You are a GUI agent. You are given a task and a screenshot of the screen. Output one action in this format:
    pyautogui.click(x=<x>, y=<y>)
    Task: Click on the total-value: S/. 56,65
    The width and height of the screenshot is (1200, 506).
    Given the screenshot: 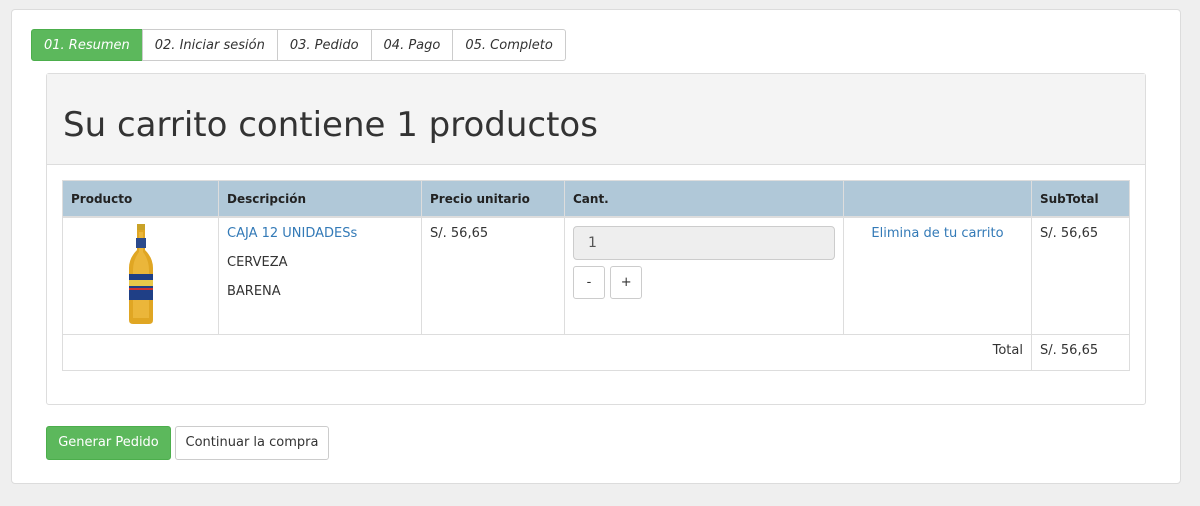 What is the action you would take?
    pyautogui.click(x=1080, y=352)
    